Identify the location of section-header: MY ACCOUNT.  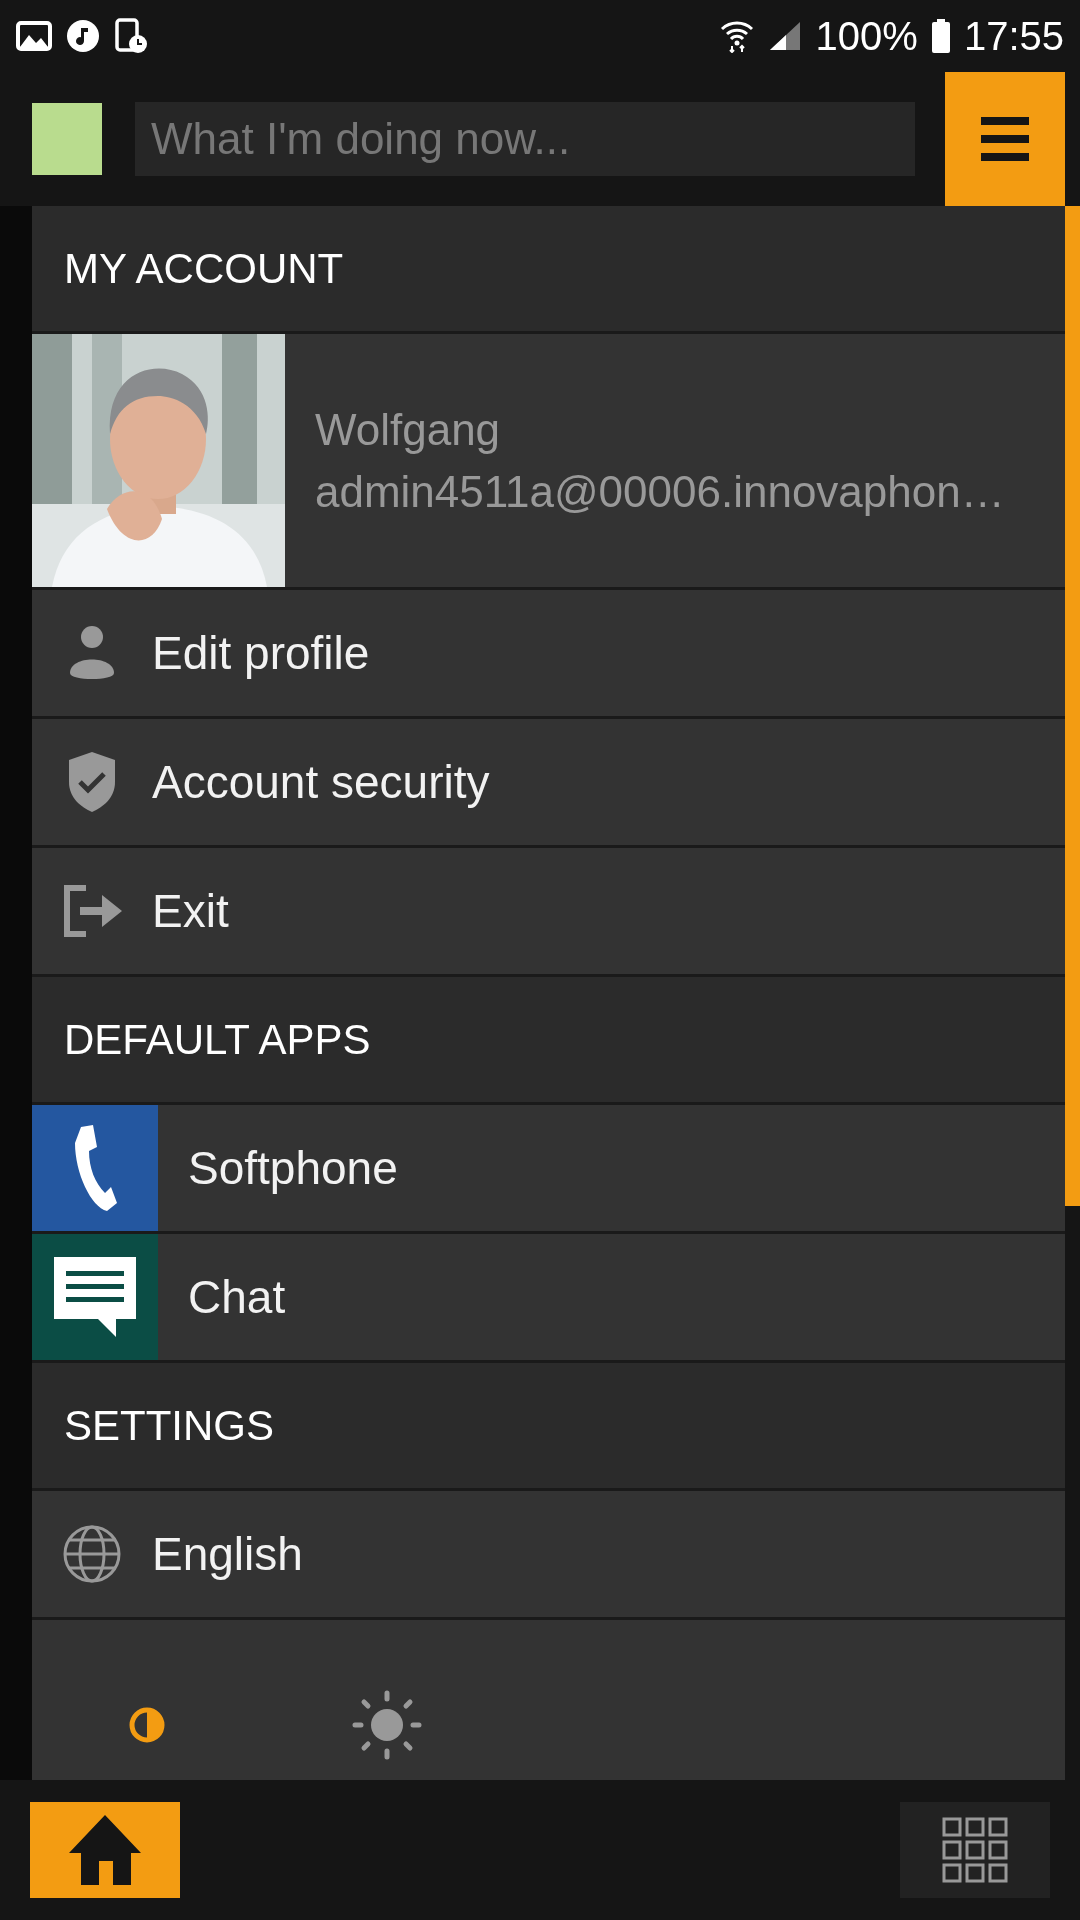
(548, 268).